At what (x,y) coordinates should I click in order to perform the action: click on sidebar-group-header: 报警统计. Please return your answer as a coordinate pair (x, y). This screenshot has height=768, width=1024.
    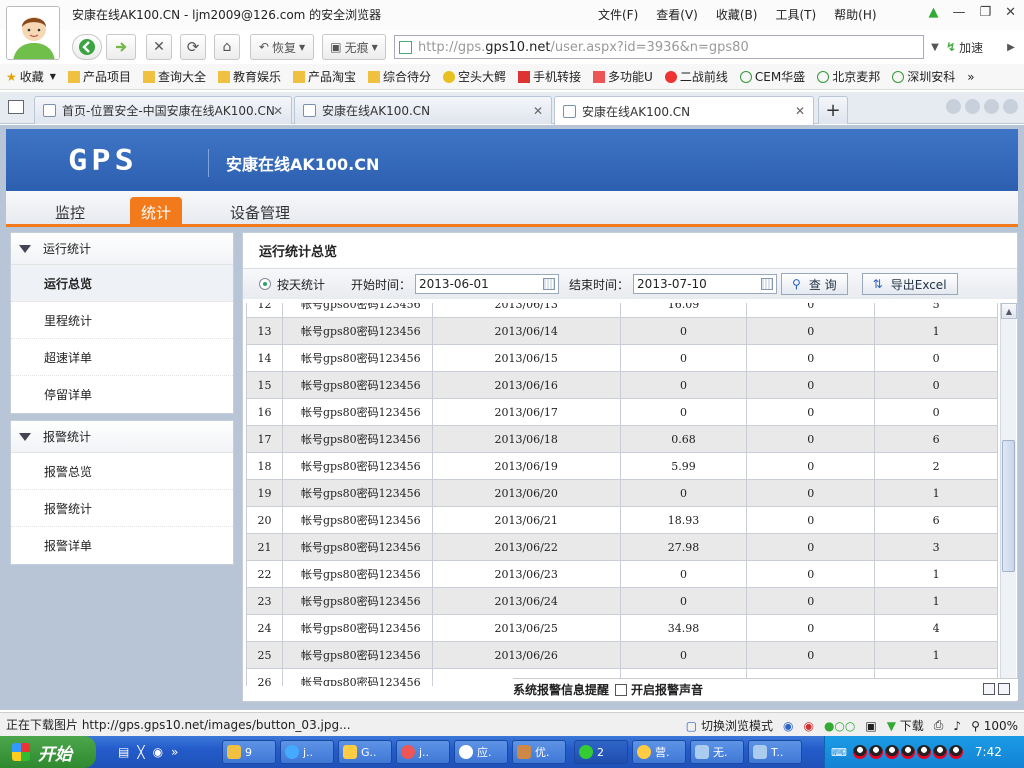
    Looking at the image, I should click on (122, 437).